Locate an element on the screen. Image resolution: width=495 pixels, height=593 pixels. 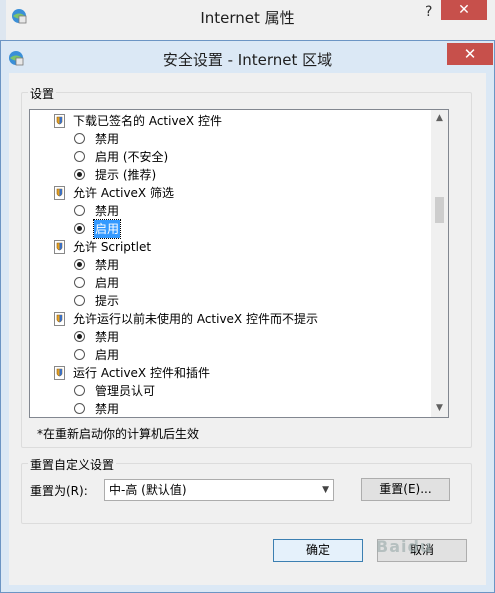
scroll-thumb is located at coordinates (439, 210).